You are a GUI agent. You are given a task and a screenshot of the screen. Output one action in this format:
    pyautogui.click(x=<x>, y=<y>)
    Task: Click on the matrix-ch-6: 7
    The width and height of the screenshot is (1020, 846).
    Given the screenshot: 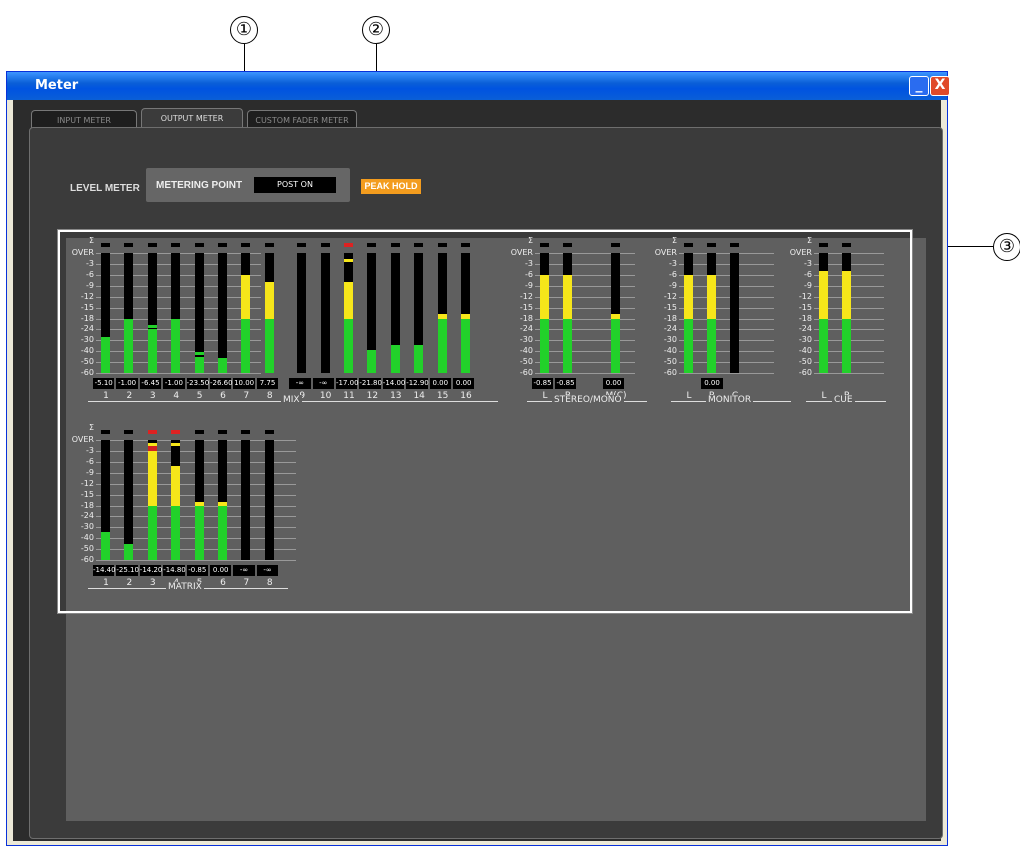 What is the action you would take?
    pyautogui.click(x=246, y=582)
    